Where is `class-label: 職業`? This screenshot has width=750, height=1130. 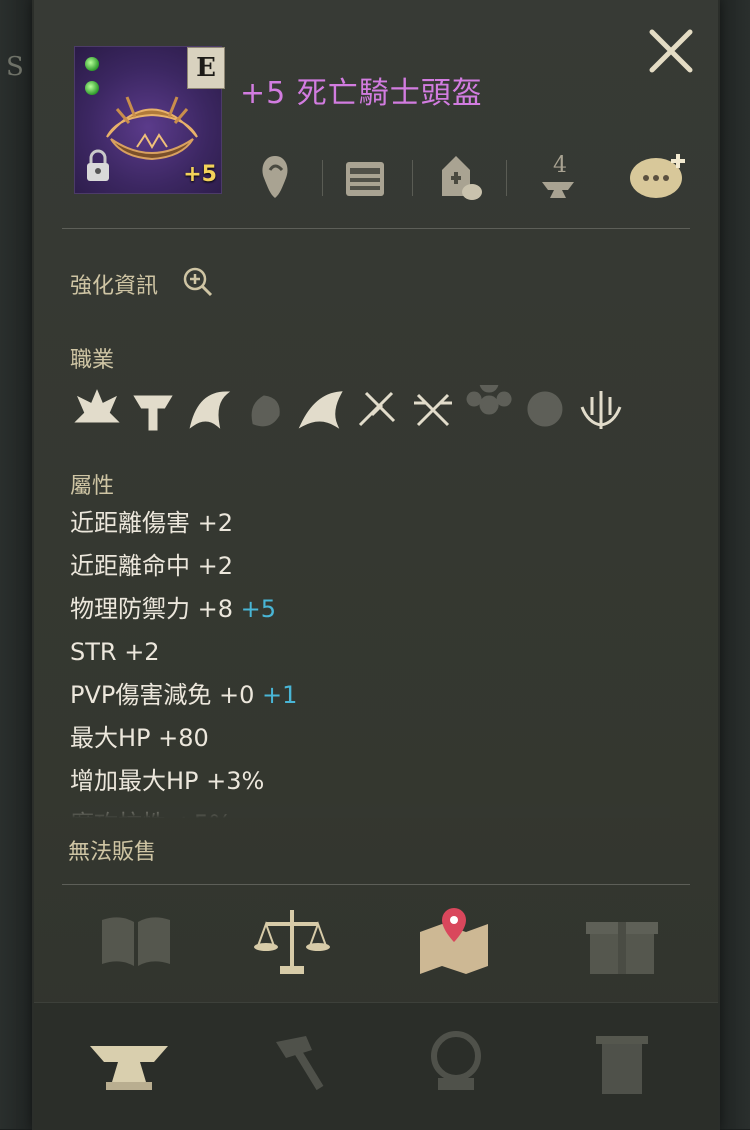 class-label: 職業 is located at coordinates (92, 360).